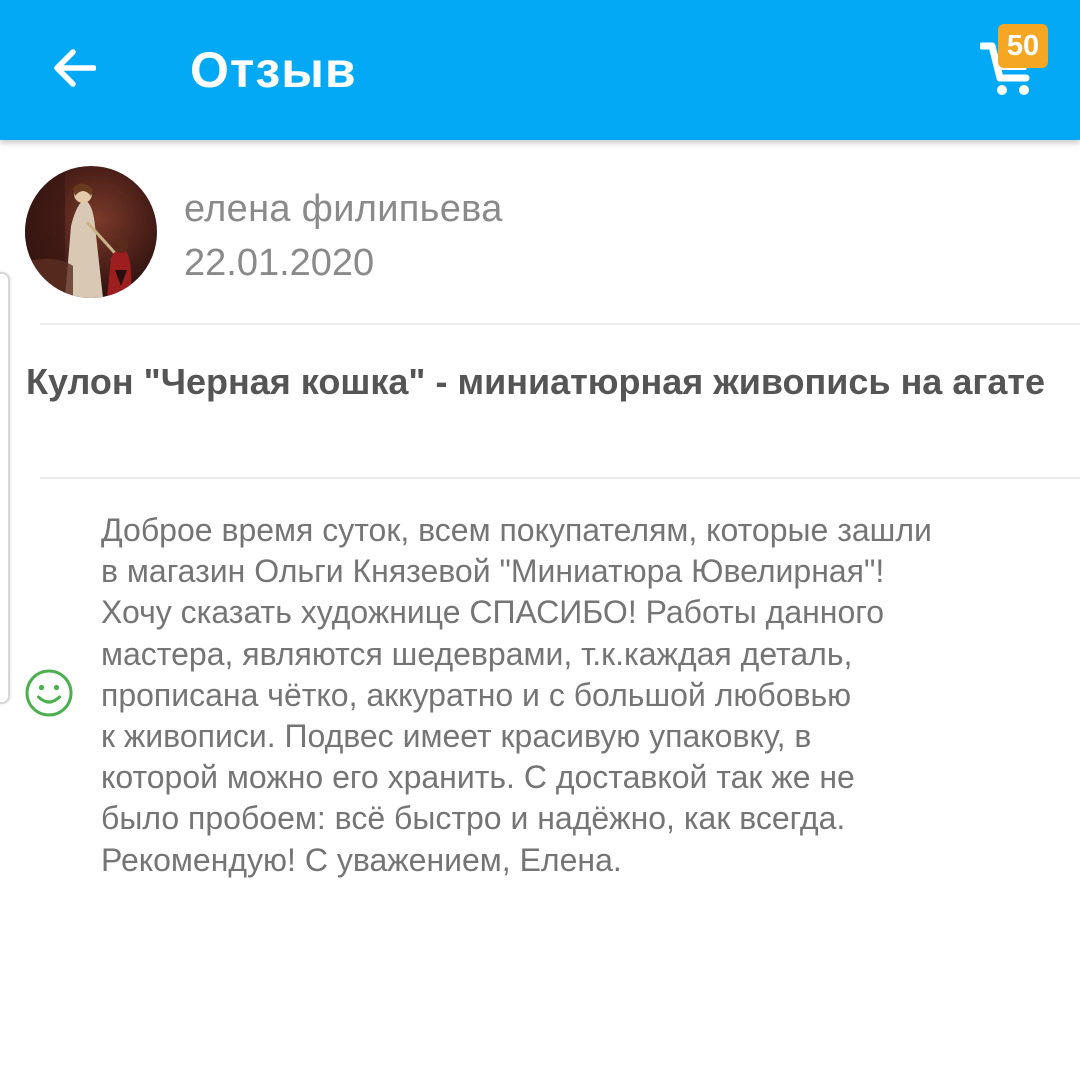  I want to click on author-name: елена филипьева, so click(343, 209).